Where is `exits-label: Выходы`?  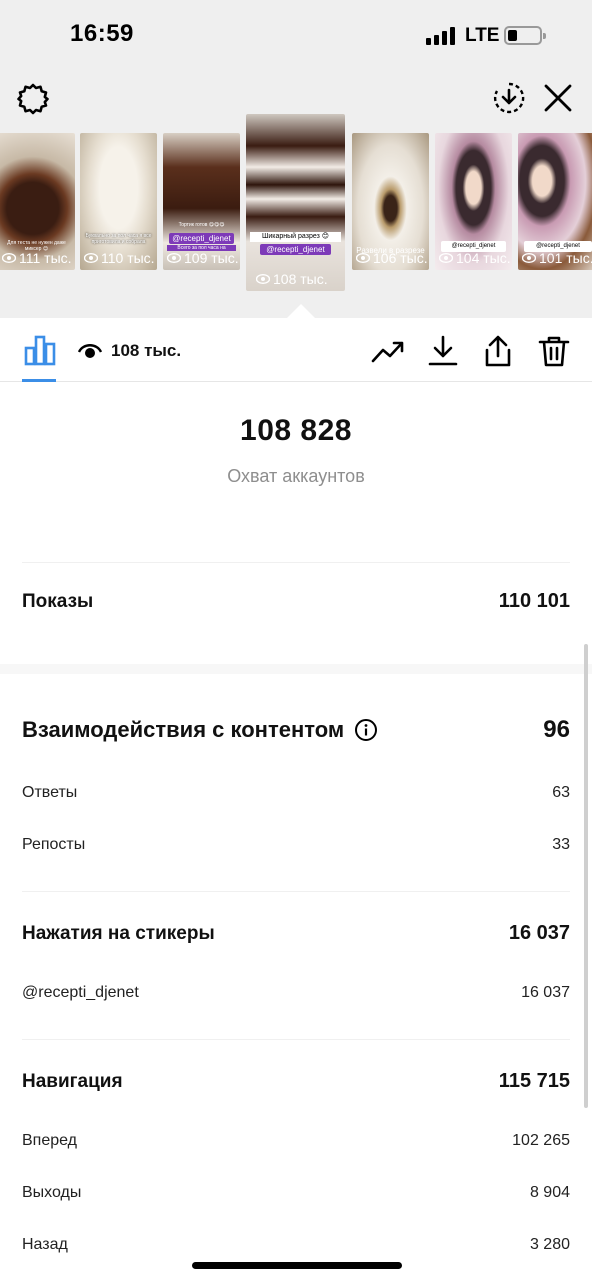
exits-label: Выходы is located at coordinates (52, 1192).